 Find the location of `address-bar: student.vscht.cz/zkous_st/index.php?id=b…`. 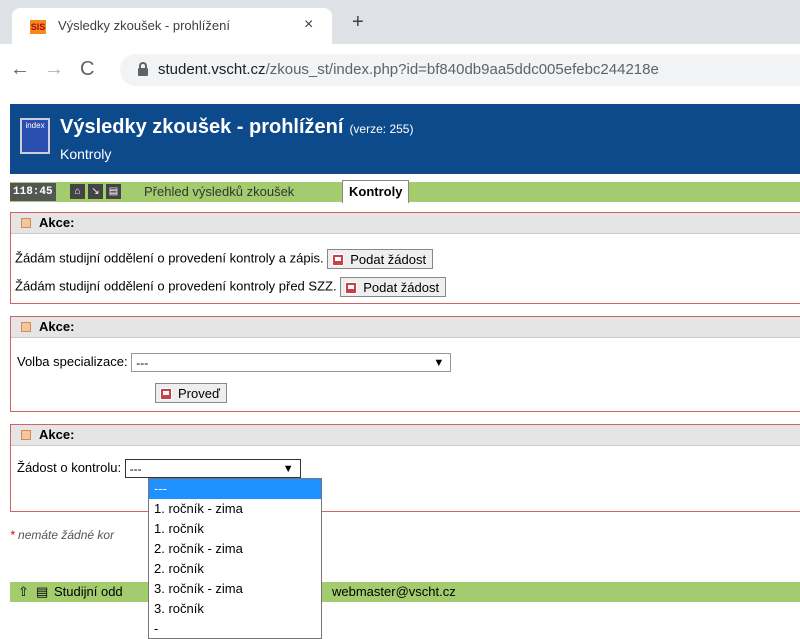

address-bar: student.vscht.cz/zkous_st/index.php?id=b… is located at coordinates (460, 70).